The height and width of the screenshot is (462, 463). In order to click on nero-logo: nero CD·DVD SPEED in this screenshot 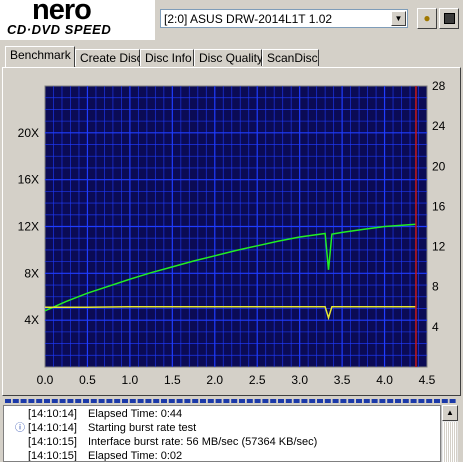, I will do `click(77, 20)`.